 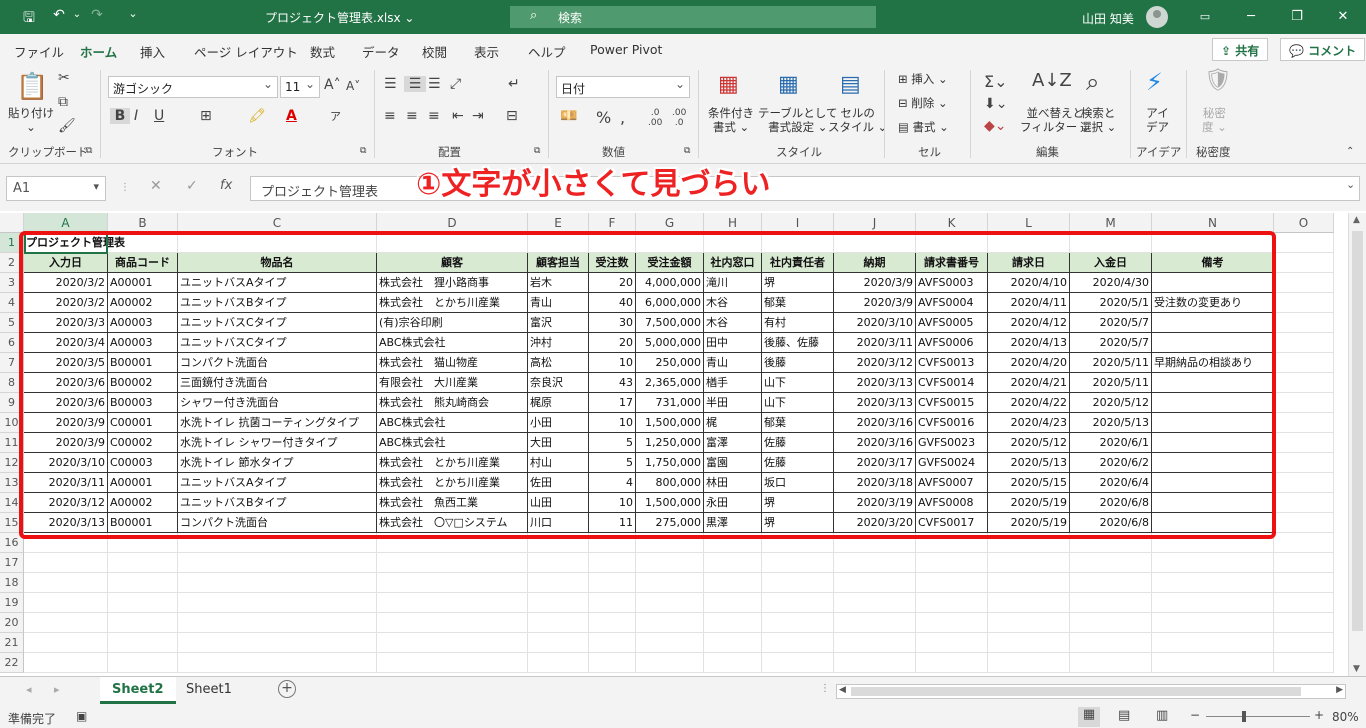 What do you see at coordinates (1357, 431) in the screenshot?
I see `vertical-scroll-thumb` at bounding box center [1357, 431].